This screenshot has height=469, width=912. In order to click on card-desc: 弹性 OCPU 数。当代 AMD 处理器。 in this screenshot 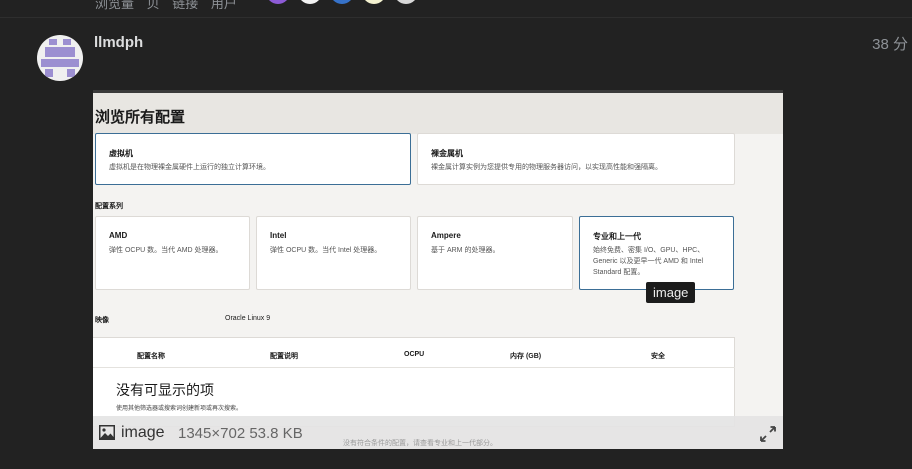, I will do `click(166, 250)`.